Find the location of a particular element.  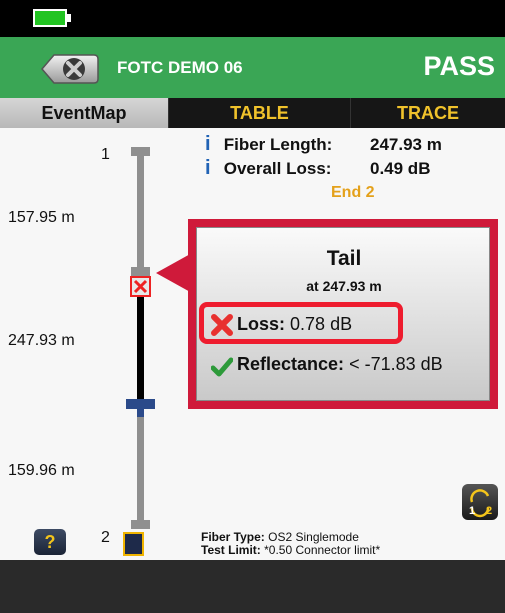

overall-loss-row: i Overall Loss: is located at coordinates (268, 168).